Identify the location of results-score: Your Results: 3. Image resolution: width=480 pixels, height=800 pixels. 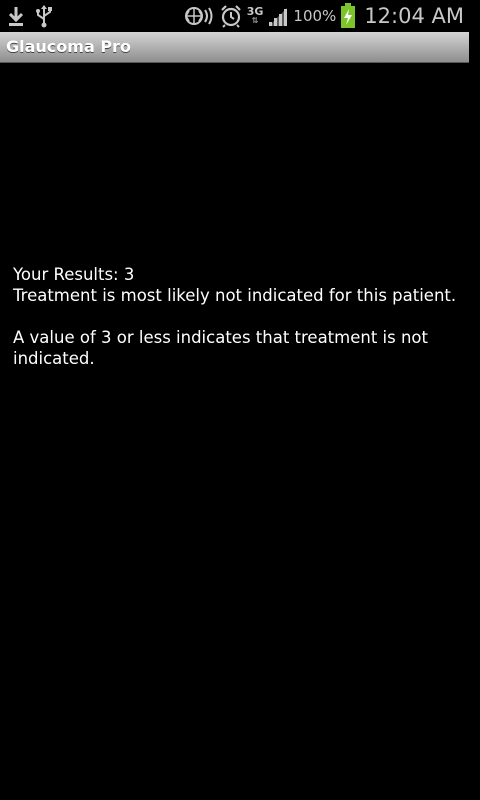
(74, 274).